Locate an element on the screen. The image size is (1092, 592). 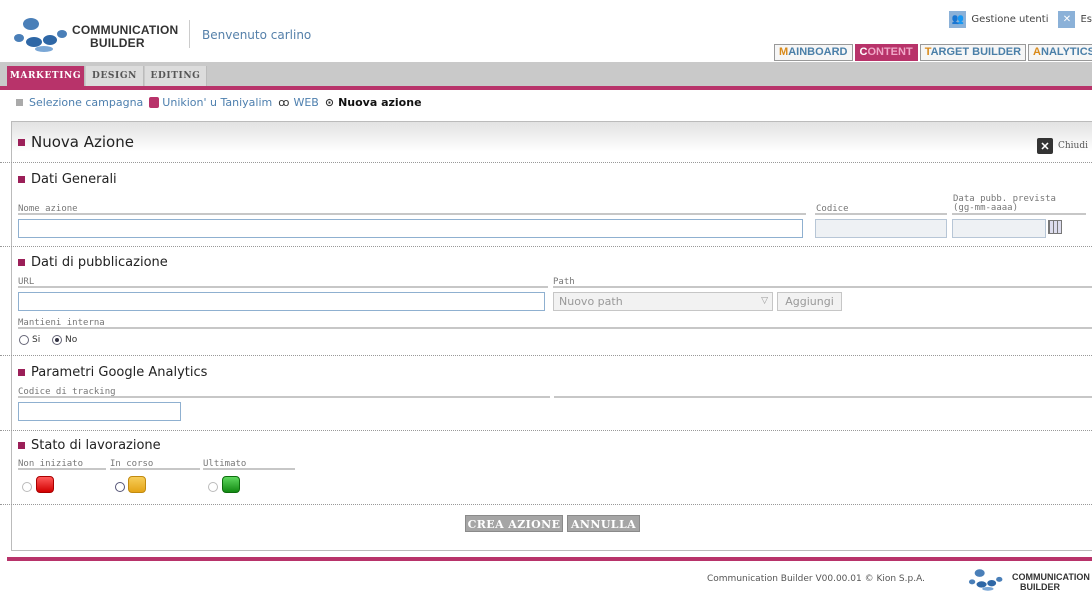
section-publication-heading: Dati di pubblicazione is located at coordinates (93, 262).